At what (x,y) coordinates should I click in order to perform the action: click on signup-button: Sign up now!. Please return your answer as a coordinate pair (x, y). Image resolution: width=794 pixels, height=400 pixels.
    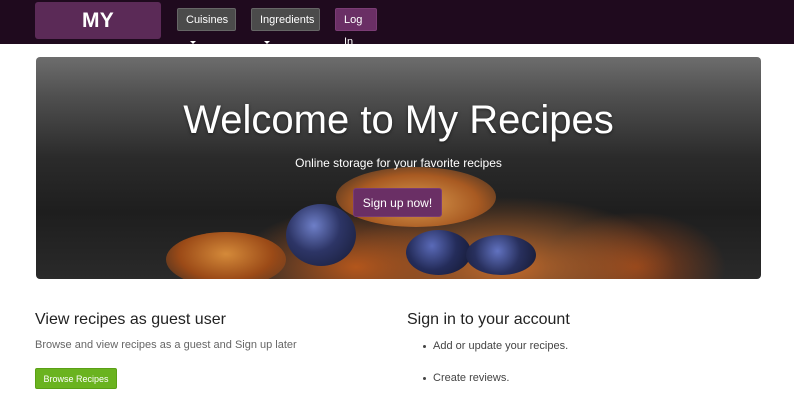
    Looking at the image, I should click on (397, 202).